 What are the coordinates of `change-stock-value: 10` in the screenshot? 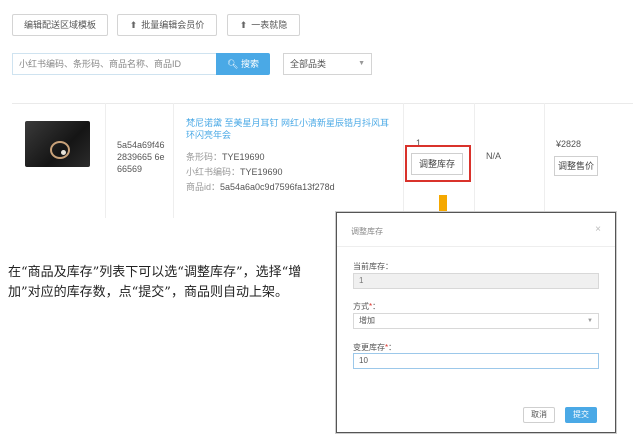 It's located at (363, 360).